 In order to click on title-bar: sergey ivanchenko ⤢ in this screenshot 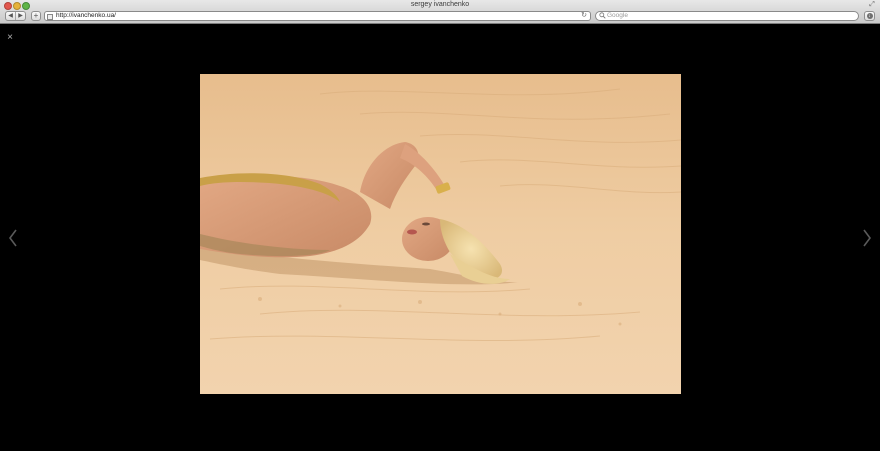, I will do `click(440, 5)`.